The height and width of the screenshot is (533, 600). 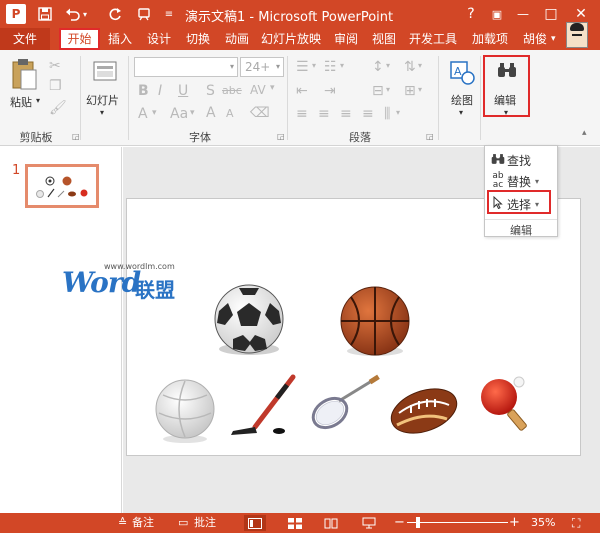 What do you see at coordinates (388, 65) in the screenshot?
I see `line-spacing-dropdown-icon: ▾` at bounding box center [388, 65].